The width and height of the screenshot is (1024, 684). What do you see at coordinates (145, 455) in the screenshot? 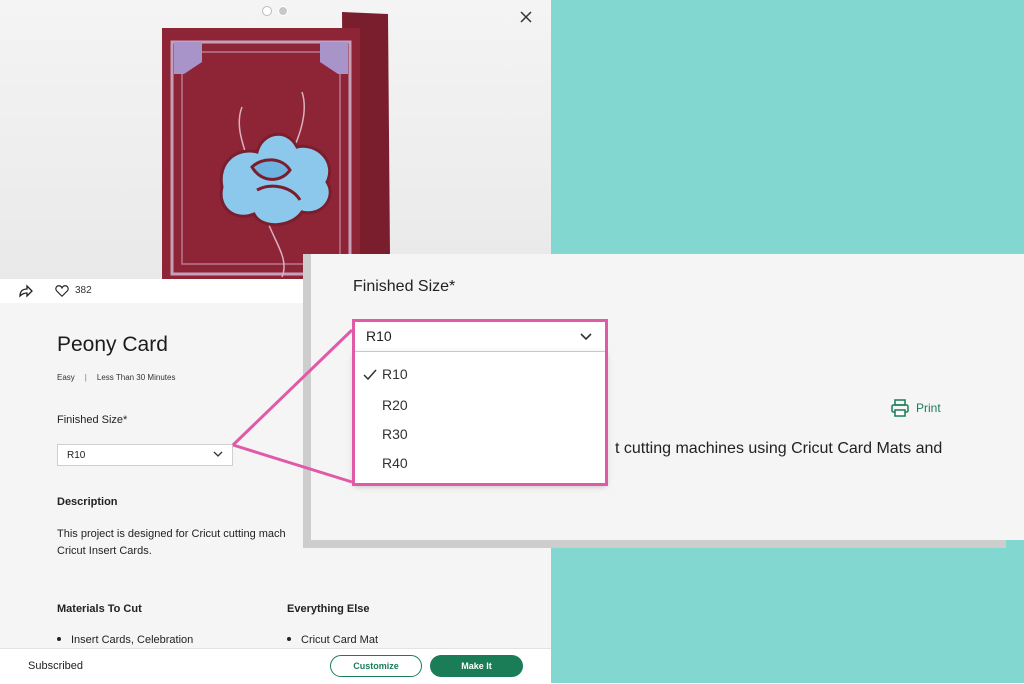
I see `finished-size-select: R10` at bounding box center [145, 455].